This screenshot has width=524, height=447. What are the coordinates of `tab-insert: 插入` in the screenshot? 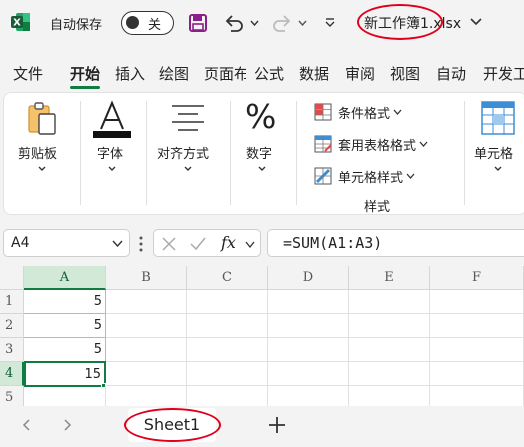 It's located at (130, 73).